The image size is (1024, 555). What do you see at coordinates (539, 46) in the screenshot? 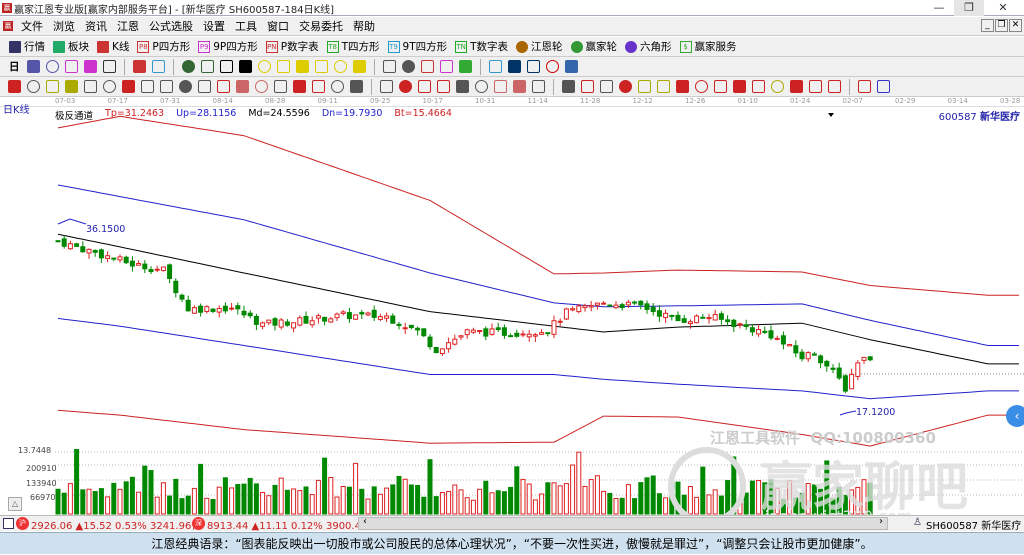
I see `toolbar-button-9: 江恩轮` at bounding box center [539, 46].